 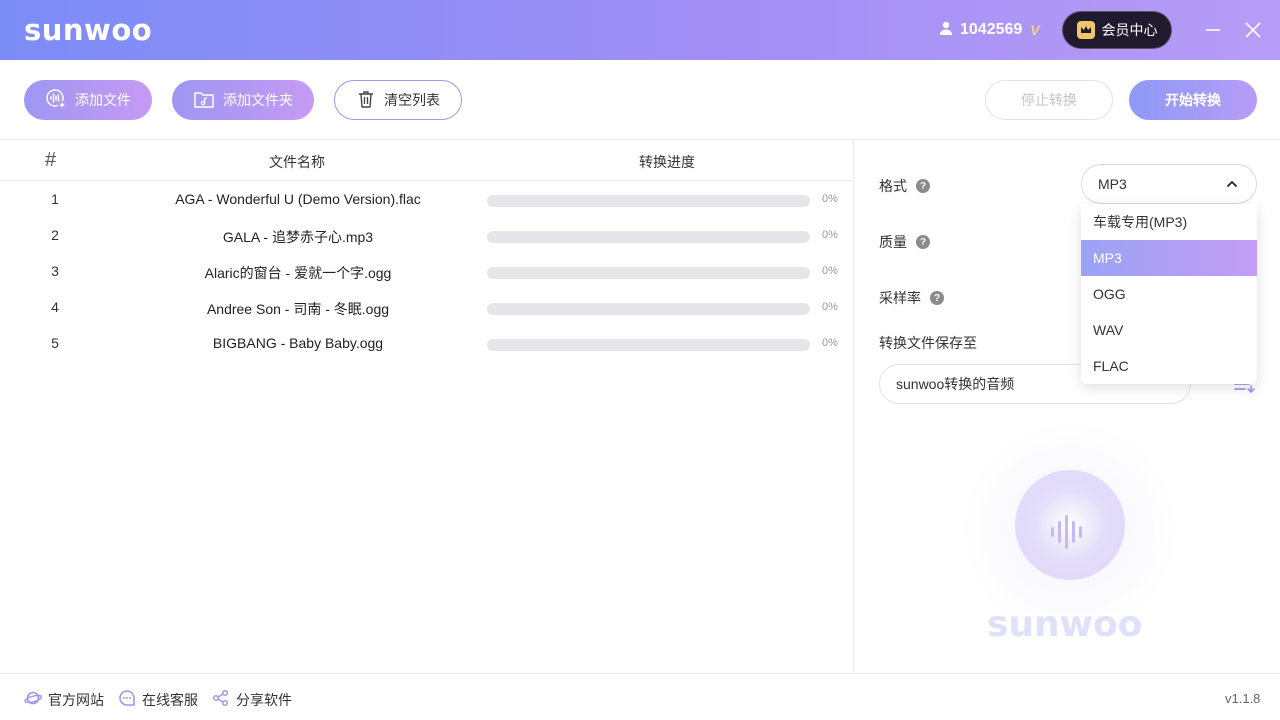 I want to click on row-number: 3, so click(x=55, y=271).